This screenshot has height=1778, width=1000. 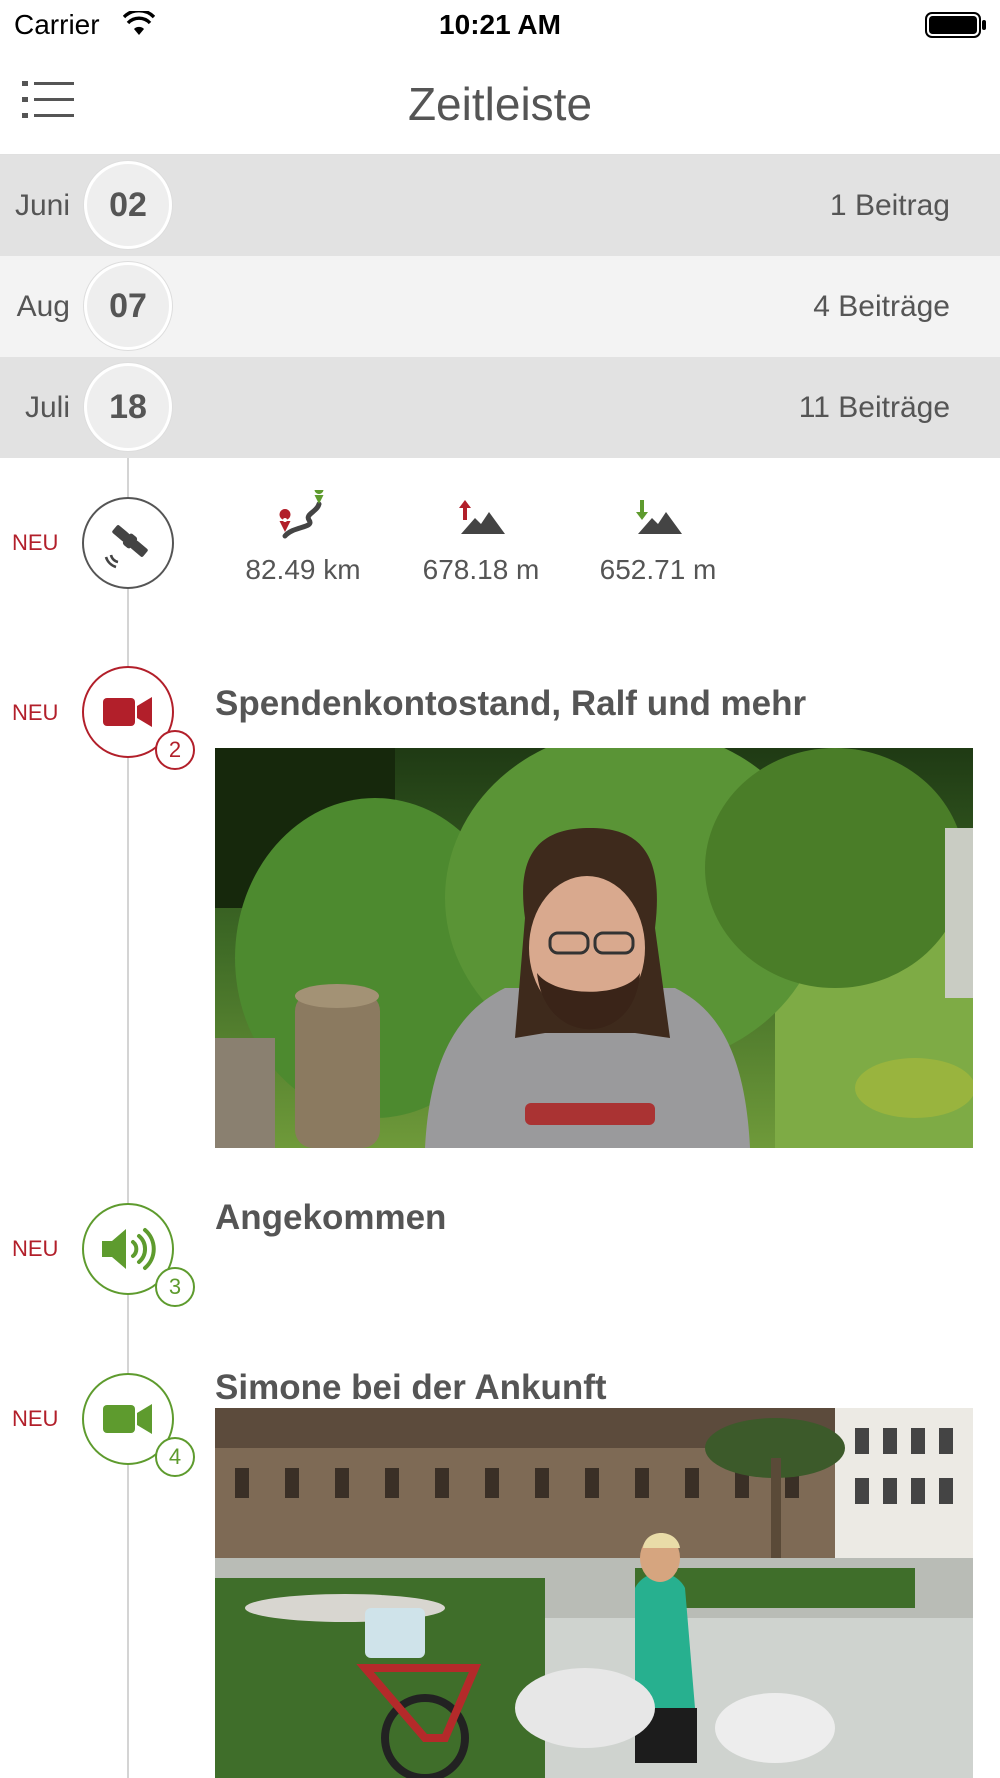 I want to click on post-count: 1 Beitrag, so click(x=889, y=205).